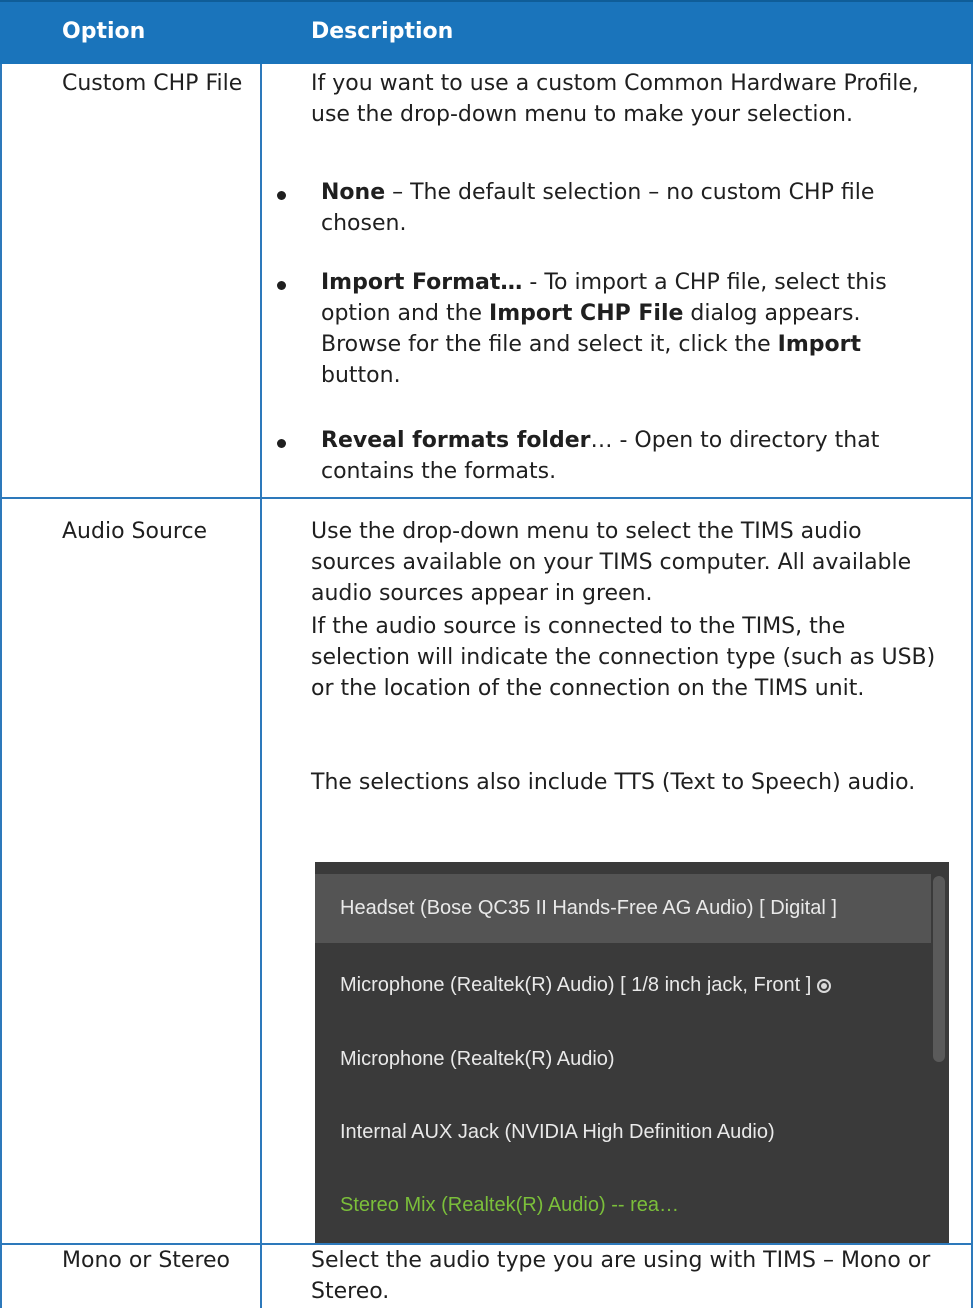 The width and height of the screenshot is (973, 1308). I want to click on scrollbar-thumb, so click(939, 969).